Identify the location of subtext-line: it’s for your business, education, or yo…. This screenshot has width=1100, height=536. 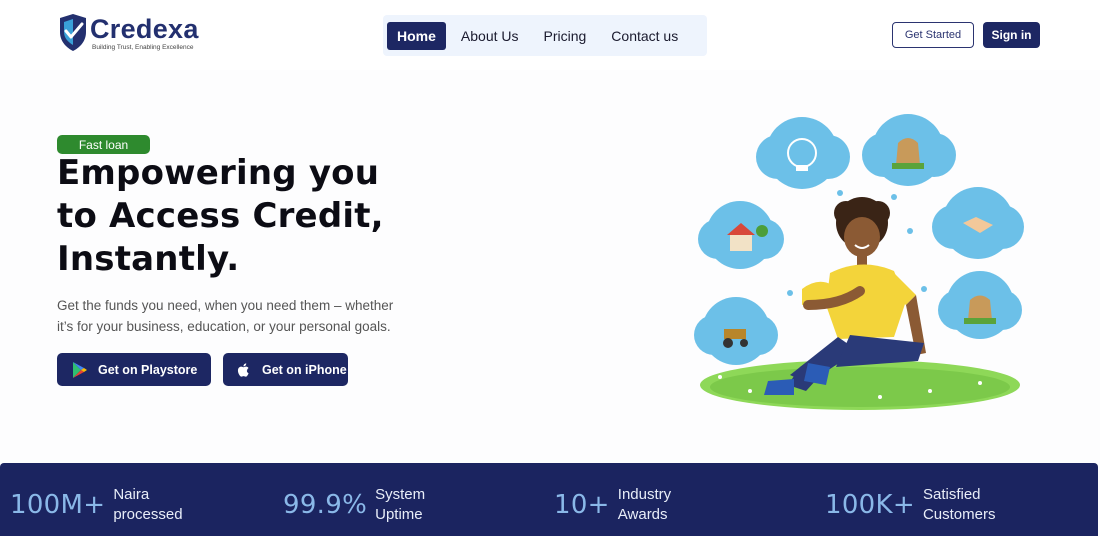
(224, 326).